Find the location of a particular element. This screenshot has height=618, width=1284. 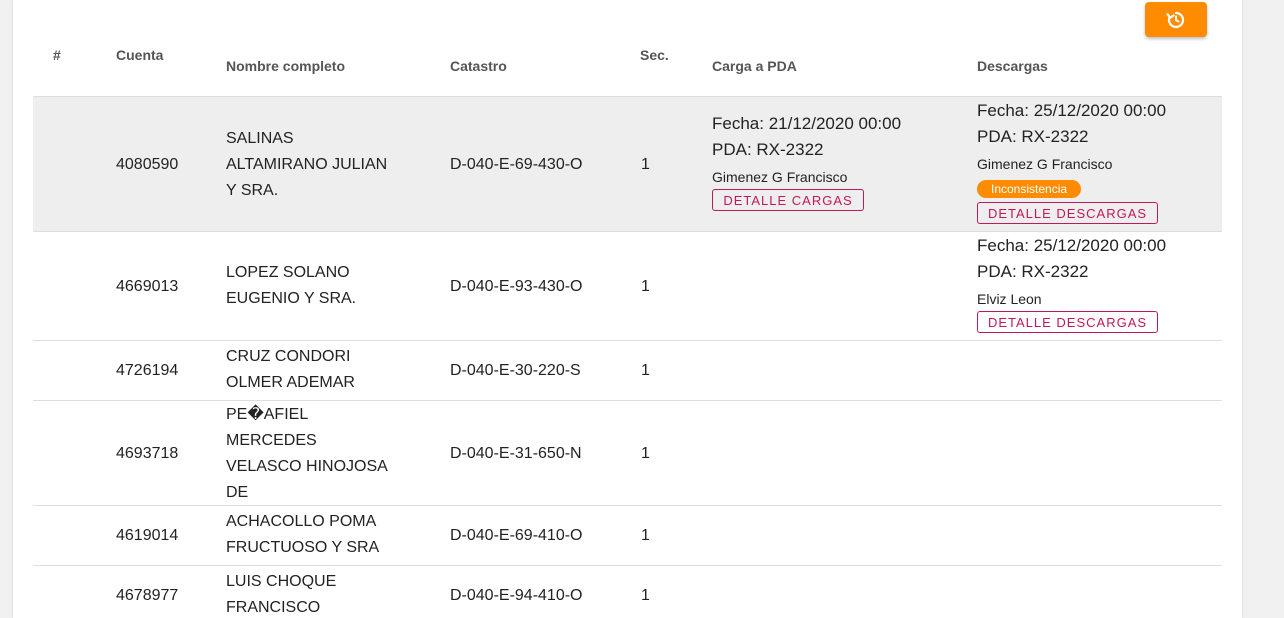

cuenta-cell: 4726194 is located at coordinates (147, 370).